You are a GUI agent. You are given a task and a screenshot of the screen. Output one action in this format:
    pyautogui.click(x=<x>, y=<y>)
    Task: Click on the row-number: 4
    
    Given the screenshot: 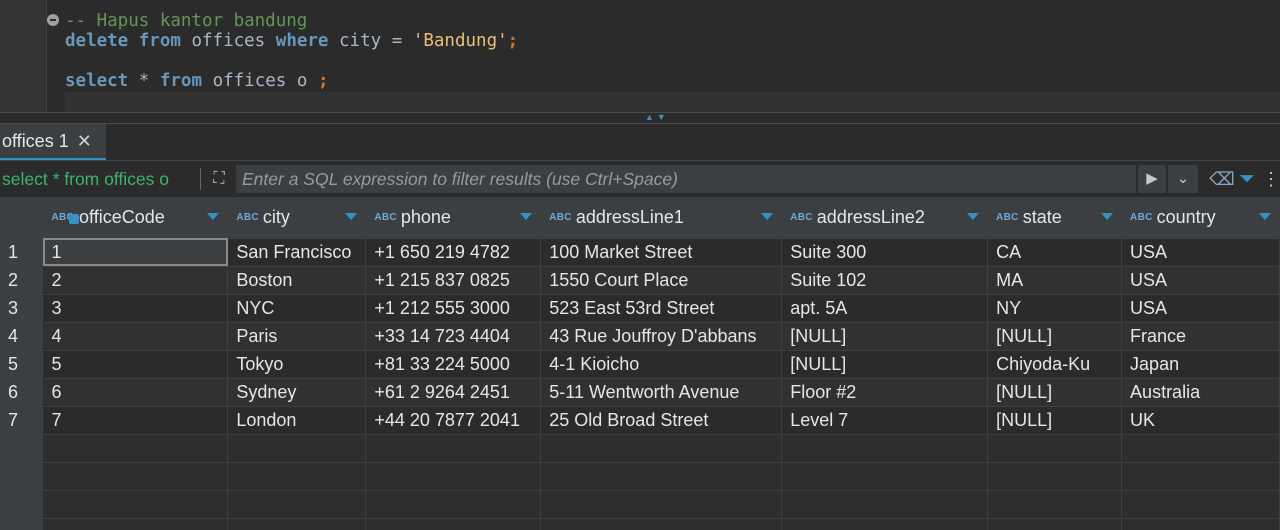 What is the action you would take?
    pyautogui.click(x=22, y=336)
    